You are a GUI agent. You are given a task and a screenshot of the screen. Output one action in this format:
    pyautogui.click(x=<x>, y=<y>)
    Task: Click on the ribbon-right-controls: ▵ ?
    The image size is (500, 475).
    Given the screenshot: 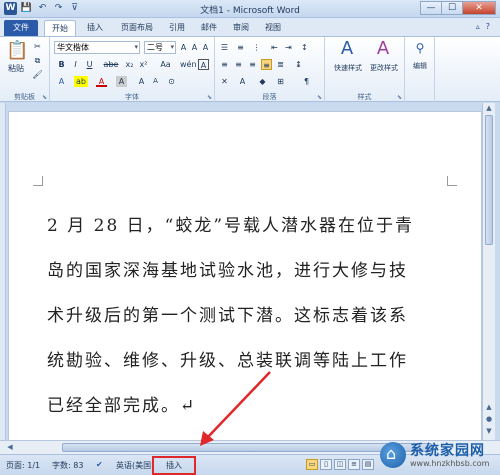 What is the action you would take?
    pyautogui.click(x=483, y=26)
    